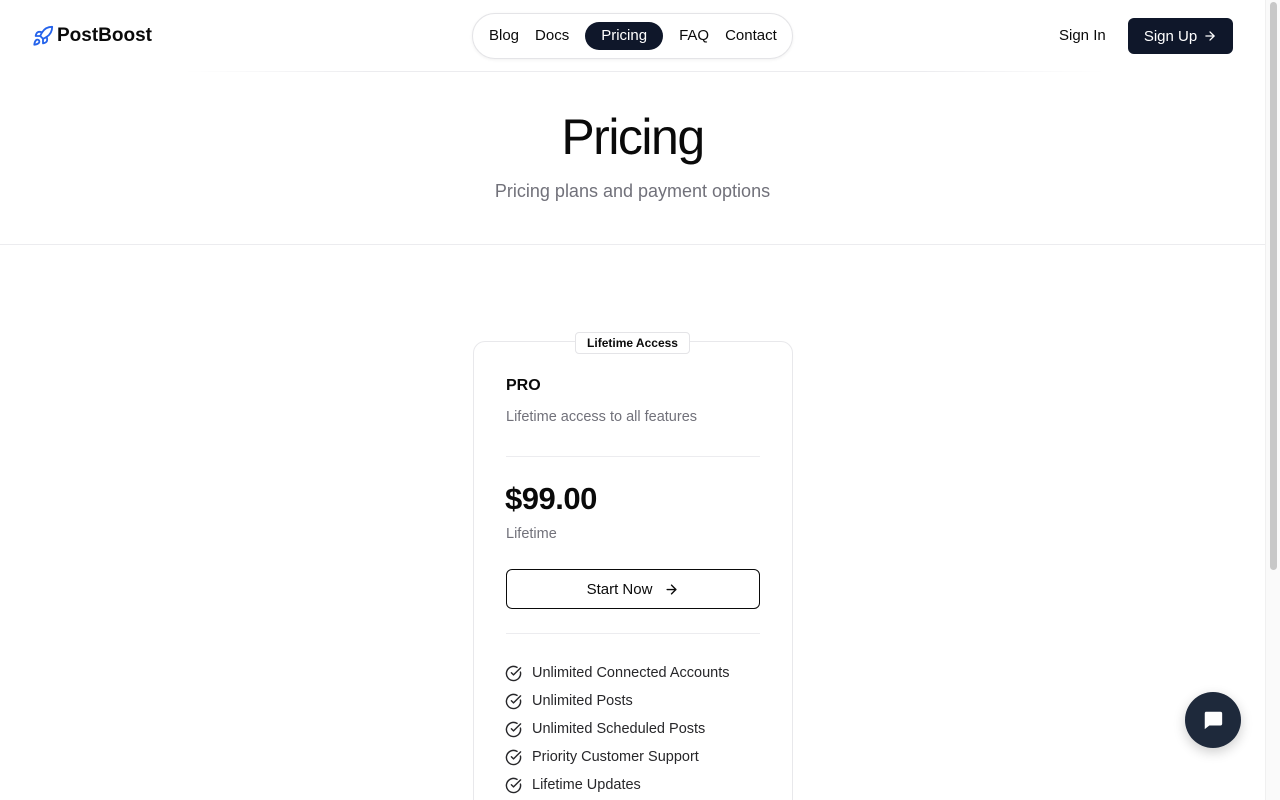 This screenshot has width=1280, height=800. What do you see at coordinates (586, 785) in the screenshot?
I see `feature-label: Lifetime Updates` at bounding box center [586, 785].